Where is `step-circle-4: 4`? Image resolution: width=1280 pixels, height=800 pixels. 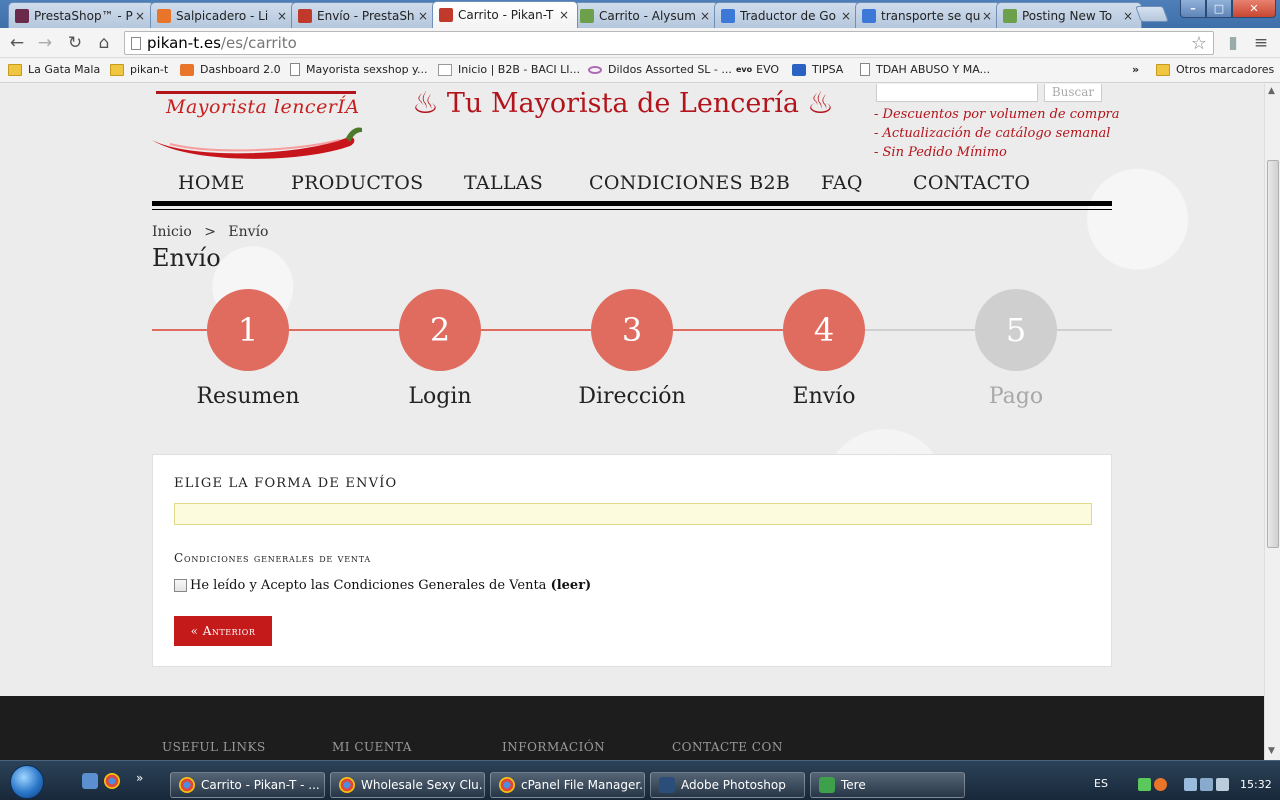
step-circle-4: 4 is located at coordinates (824, 330).